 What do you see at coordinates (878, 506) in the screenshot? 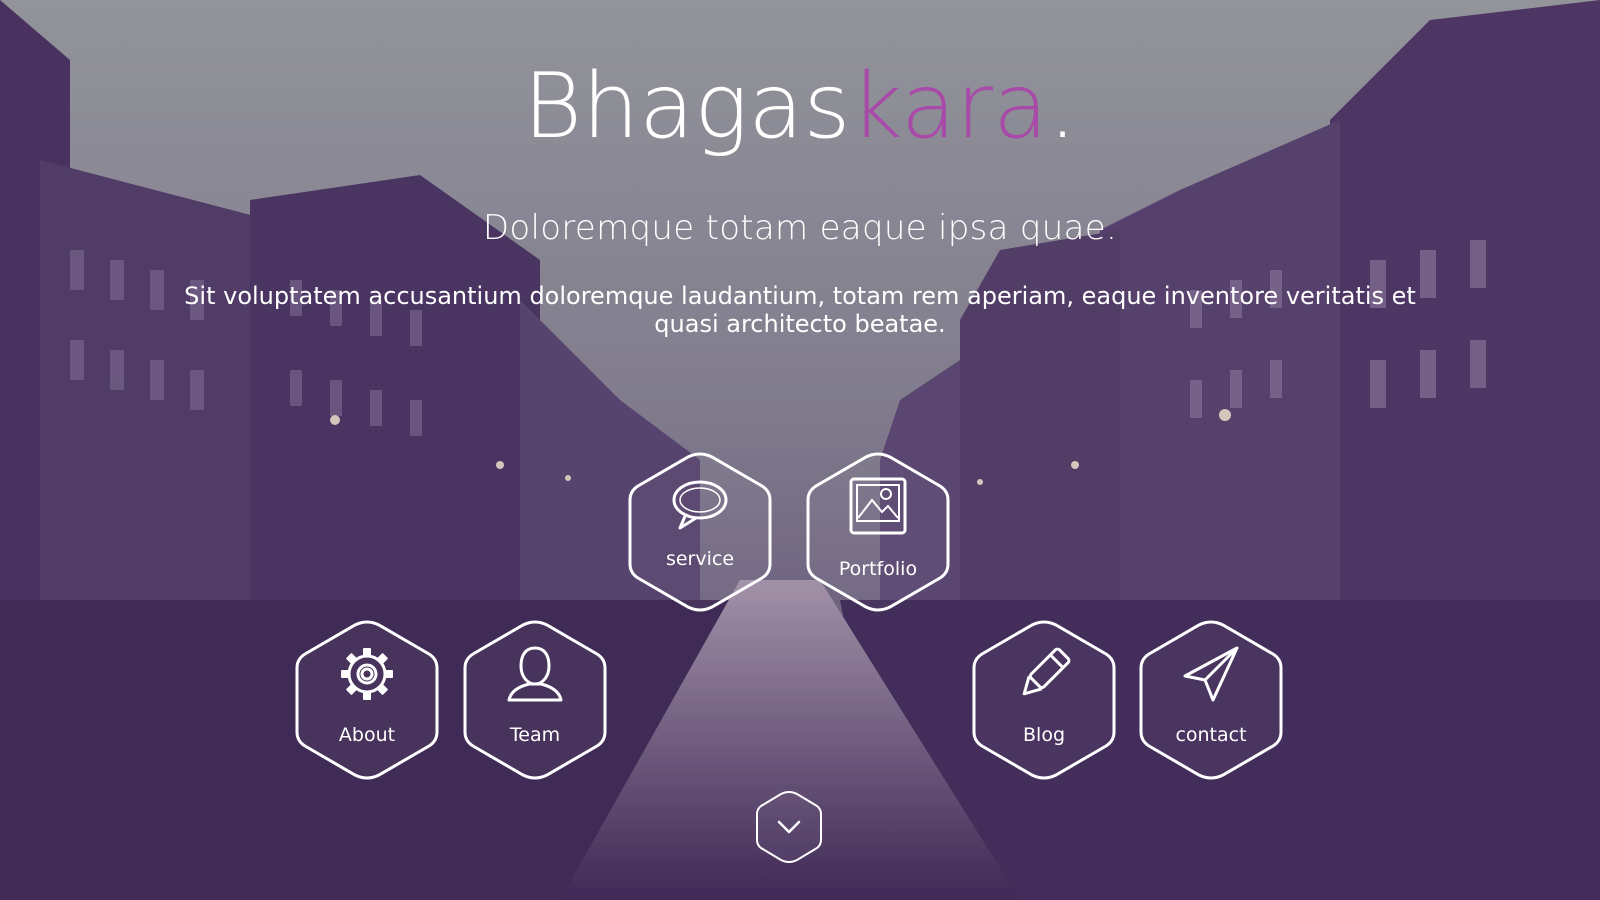
I see `image-icon` at bounding box center [878, 506].